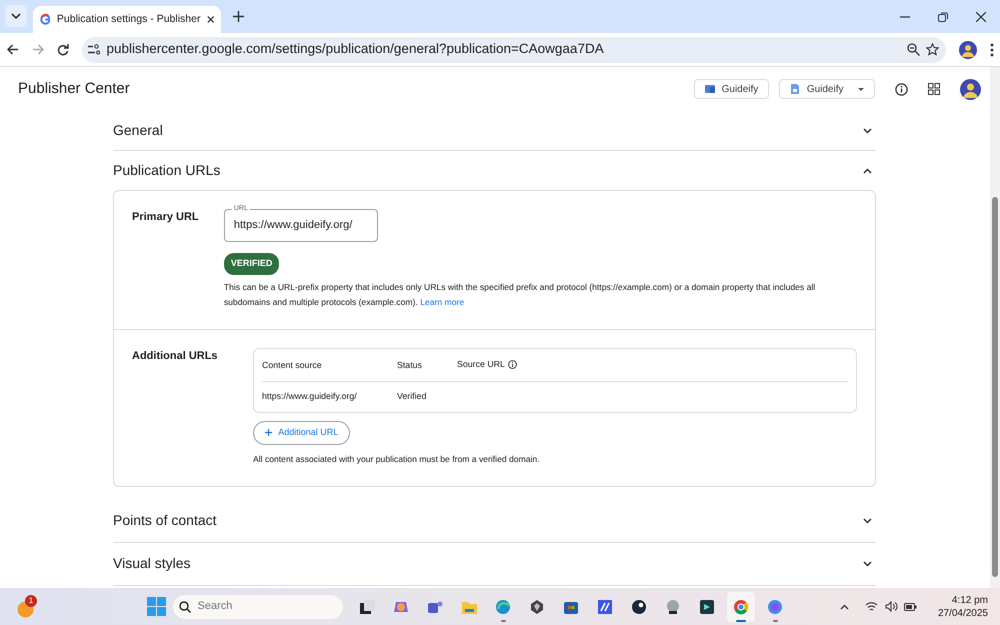  I want to click on caret-icon, so click(861, 89).